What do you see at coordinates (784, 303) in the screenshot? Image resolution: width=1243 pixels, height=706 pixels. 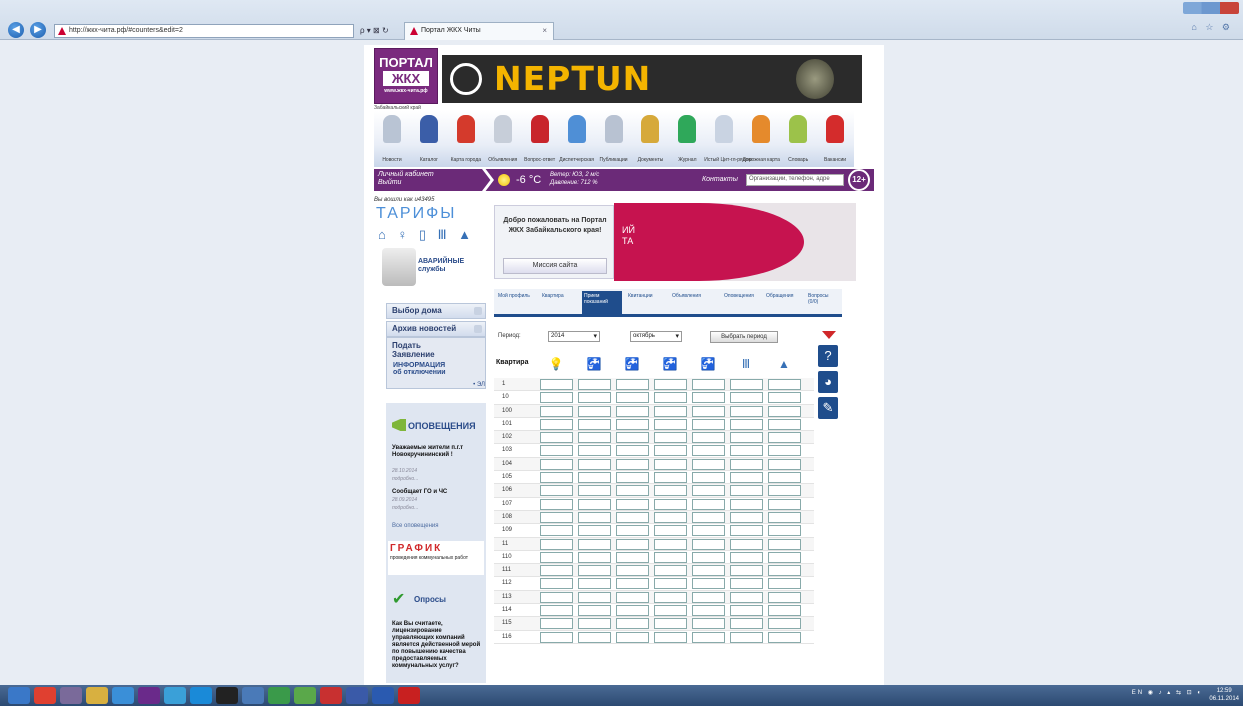 I see `tab-item: Обращения` at bounding box center [784, 303].